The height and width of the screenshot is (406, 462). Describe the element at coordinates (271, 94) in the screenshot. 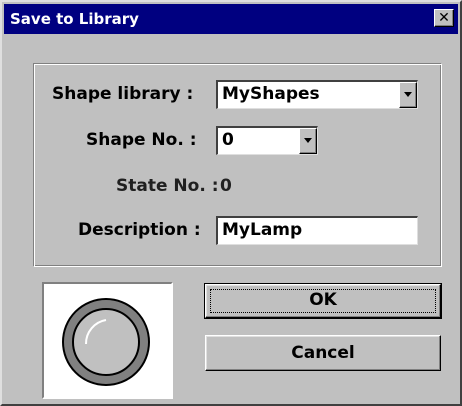

I see `shape-library-value: MyShapes` at that location.